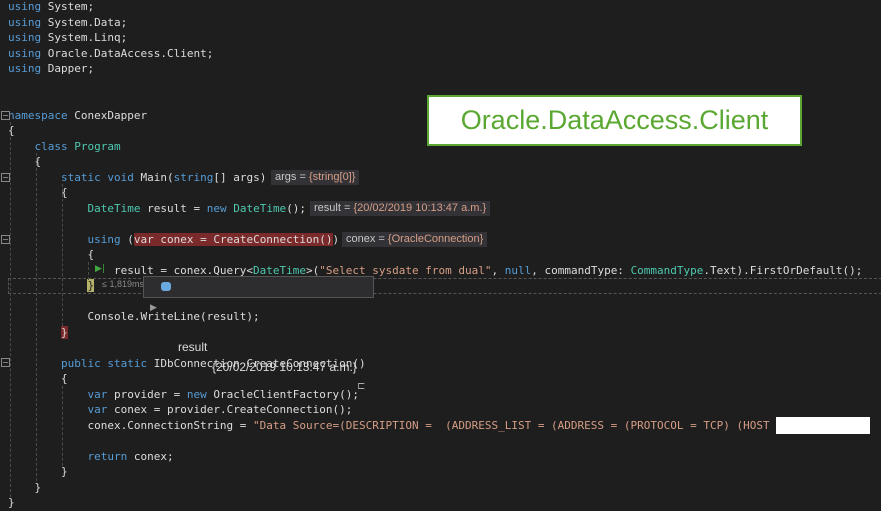 The height and width of the screenshot is (511, 881). What do you see at coordinates (123, 284) in the screenshot?
I see `perf-tip: ≤ 1,819ms` at bounding box center [123, 284].